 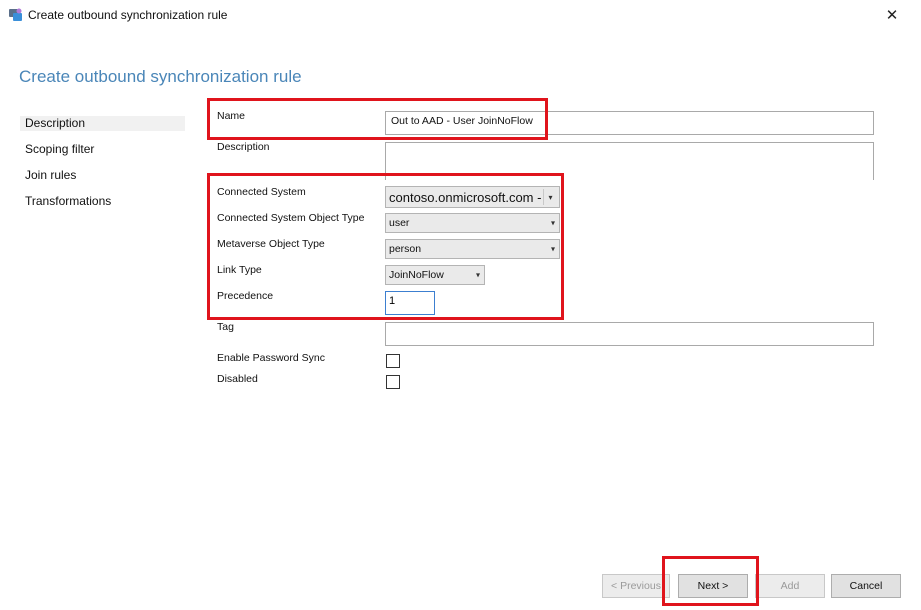 What do you see at coordinates (866, 586) in the screenshot?
I see `cancel-button: Cancel` at bounding box center [866, 586].